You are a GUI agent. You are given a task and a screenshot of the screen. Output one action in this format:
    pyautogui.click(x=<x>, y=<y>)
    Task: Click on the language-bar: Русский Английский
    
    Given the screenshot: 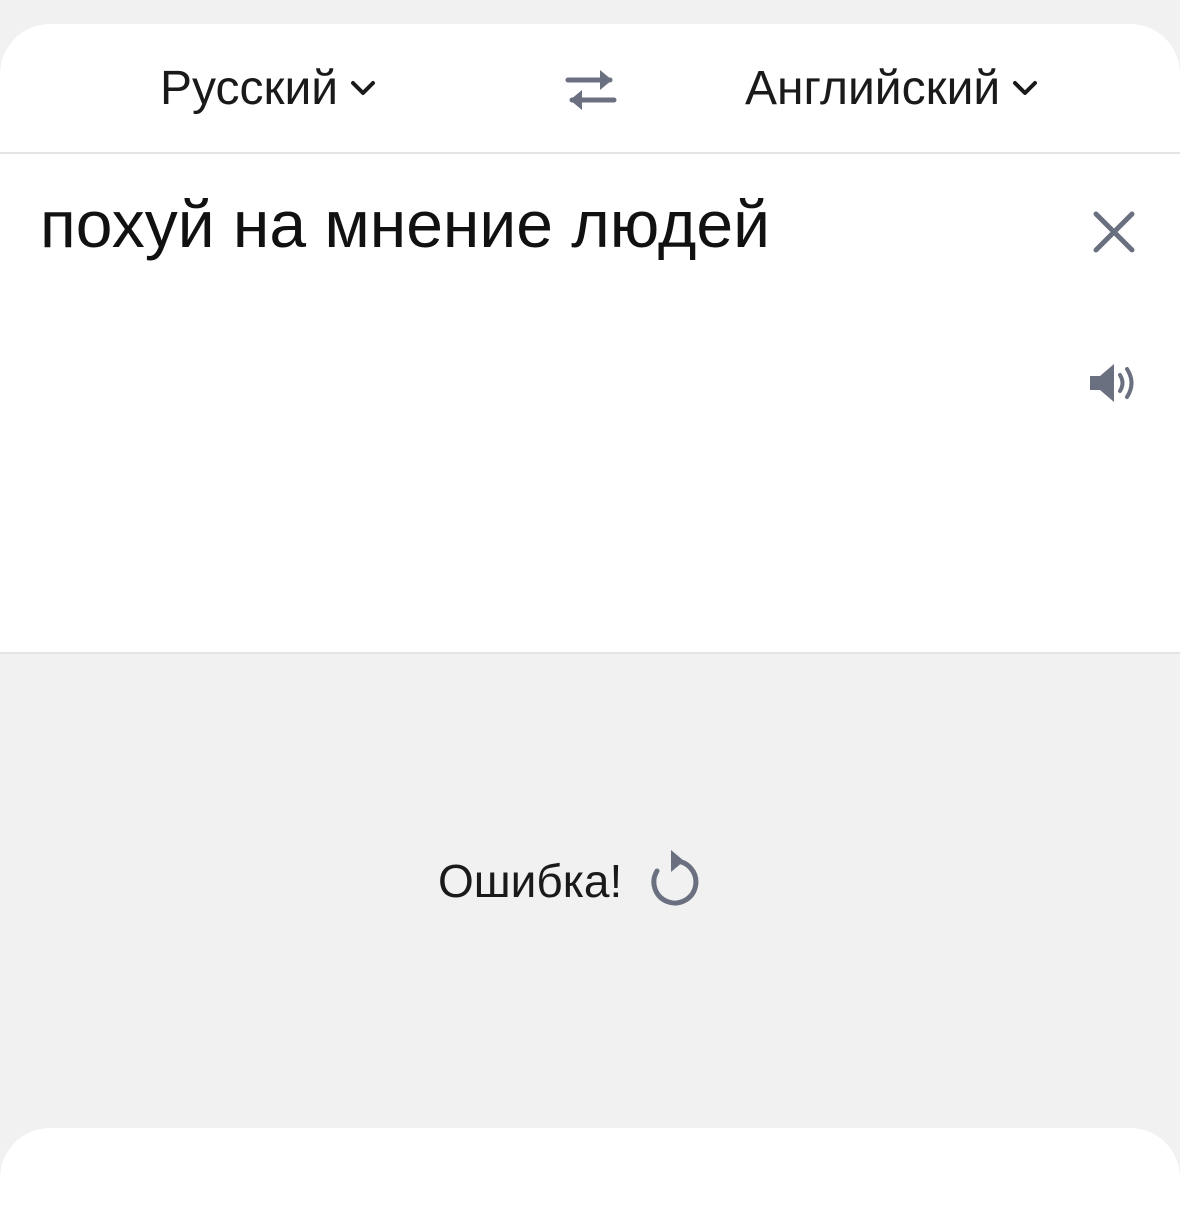 What is the action you would take?
    pyautogui.click(x=590, y=89)
    